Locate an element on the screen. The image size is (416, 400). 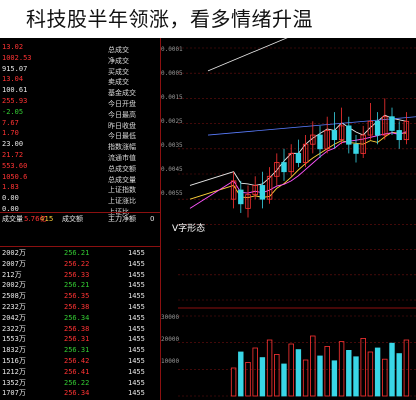
tick-price: 256.38 is located at coordinates (77, 307).